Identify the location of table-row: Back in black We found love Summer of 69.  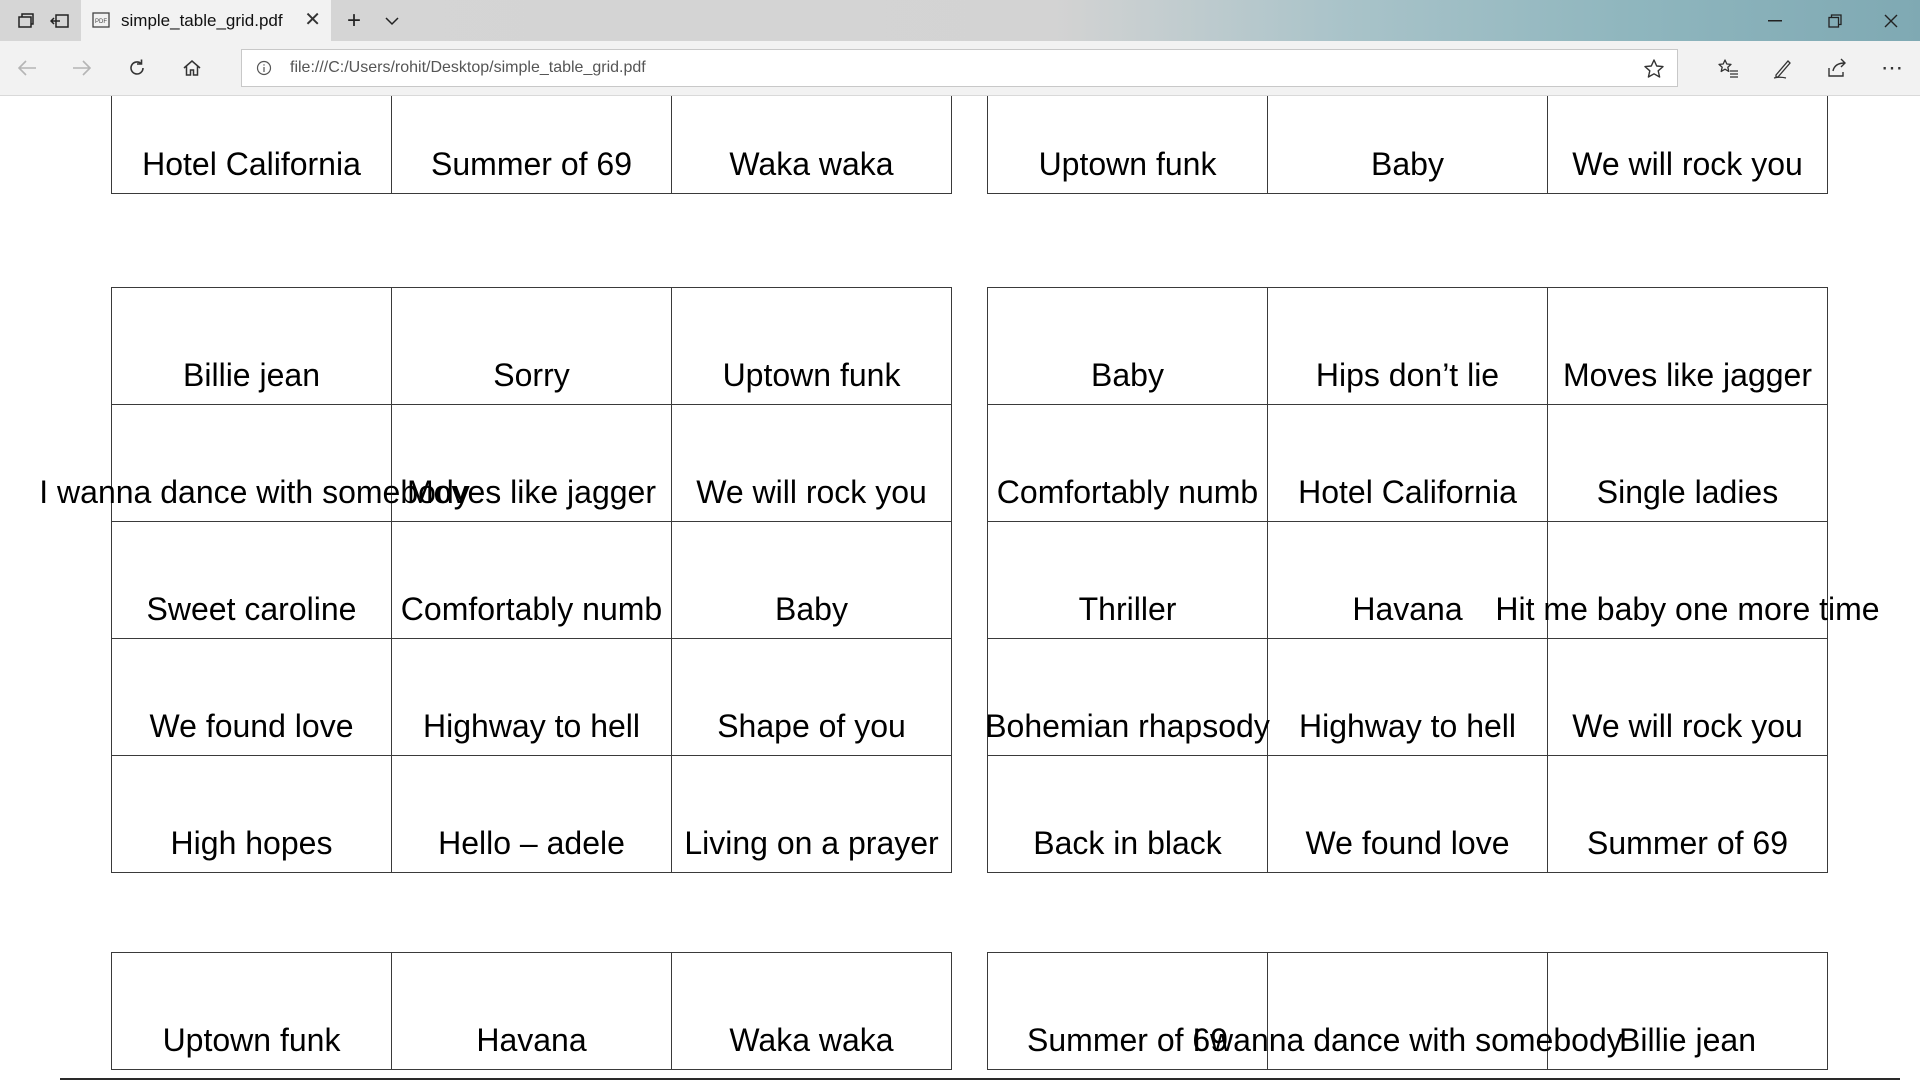
(1407, 814).